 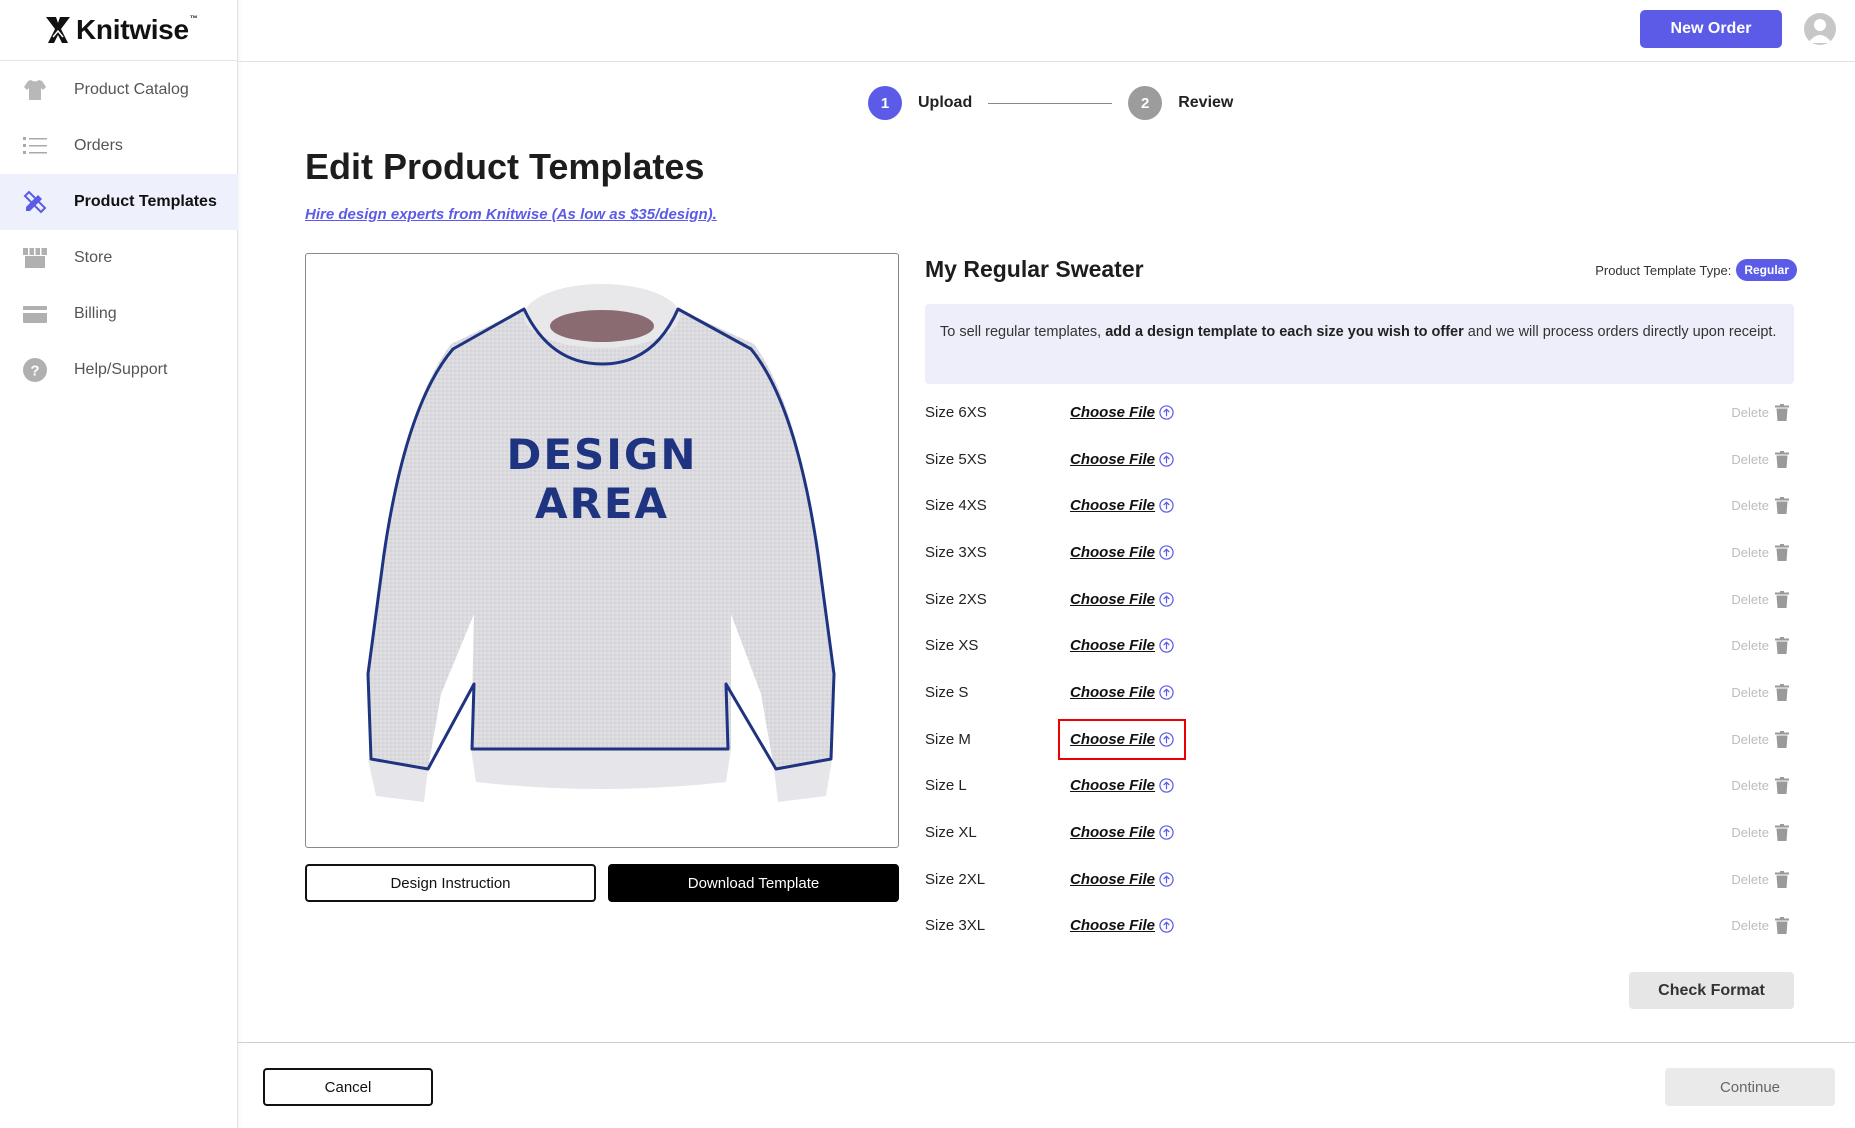 I want to click on sidebar-item-billing: Billing, so click(x=119, y=314).